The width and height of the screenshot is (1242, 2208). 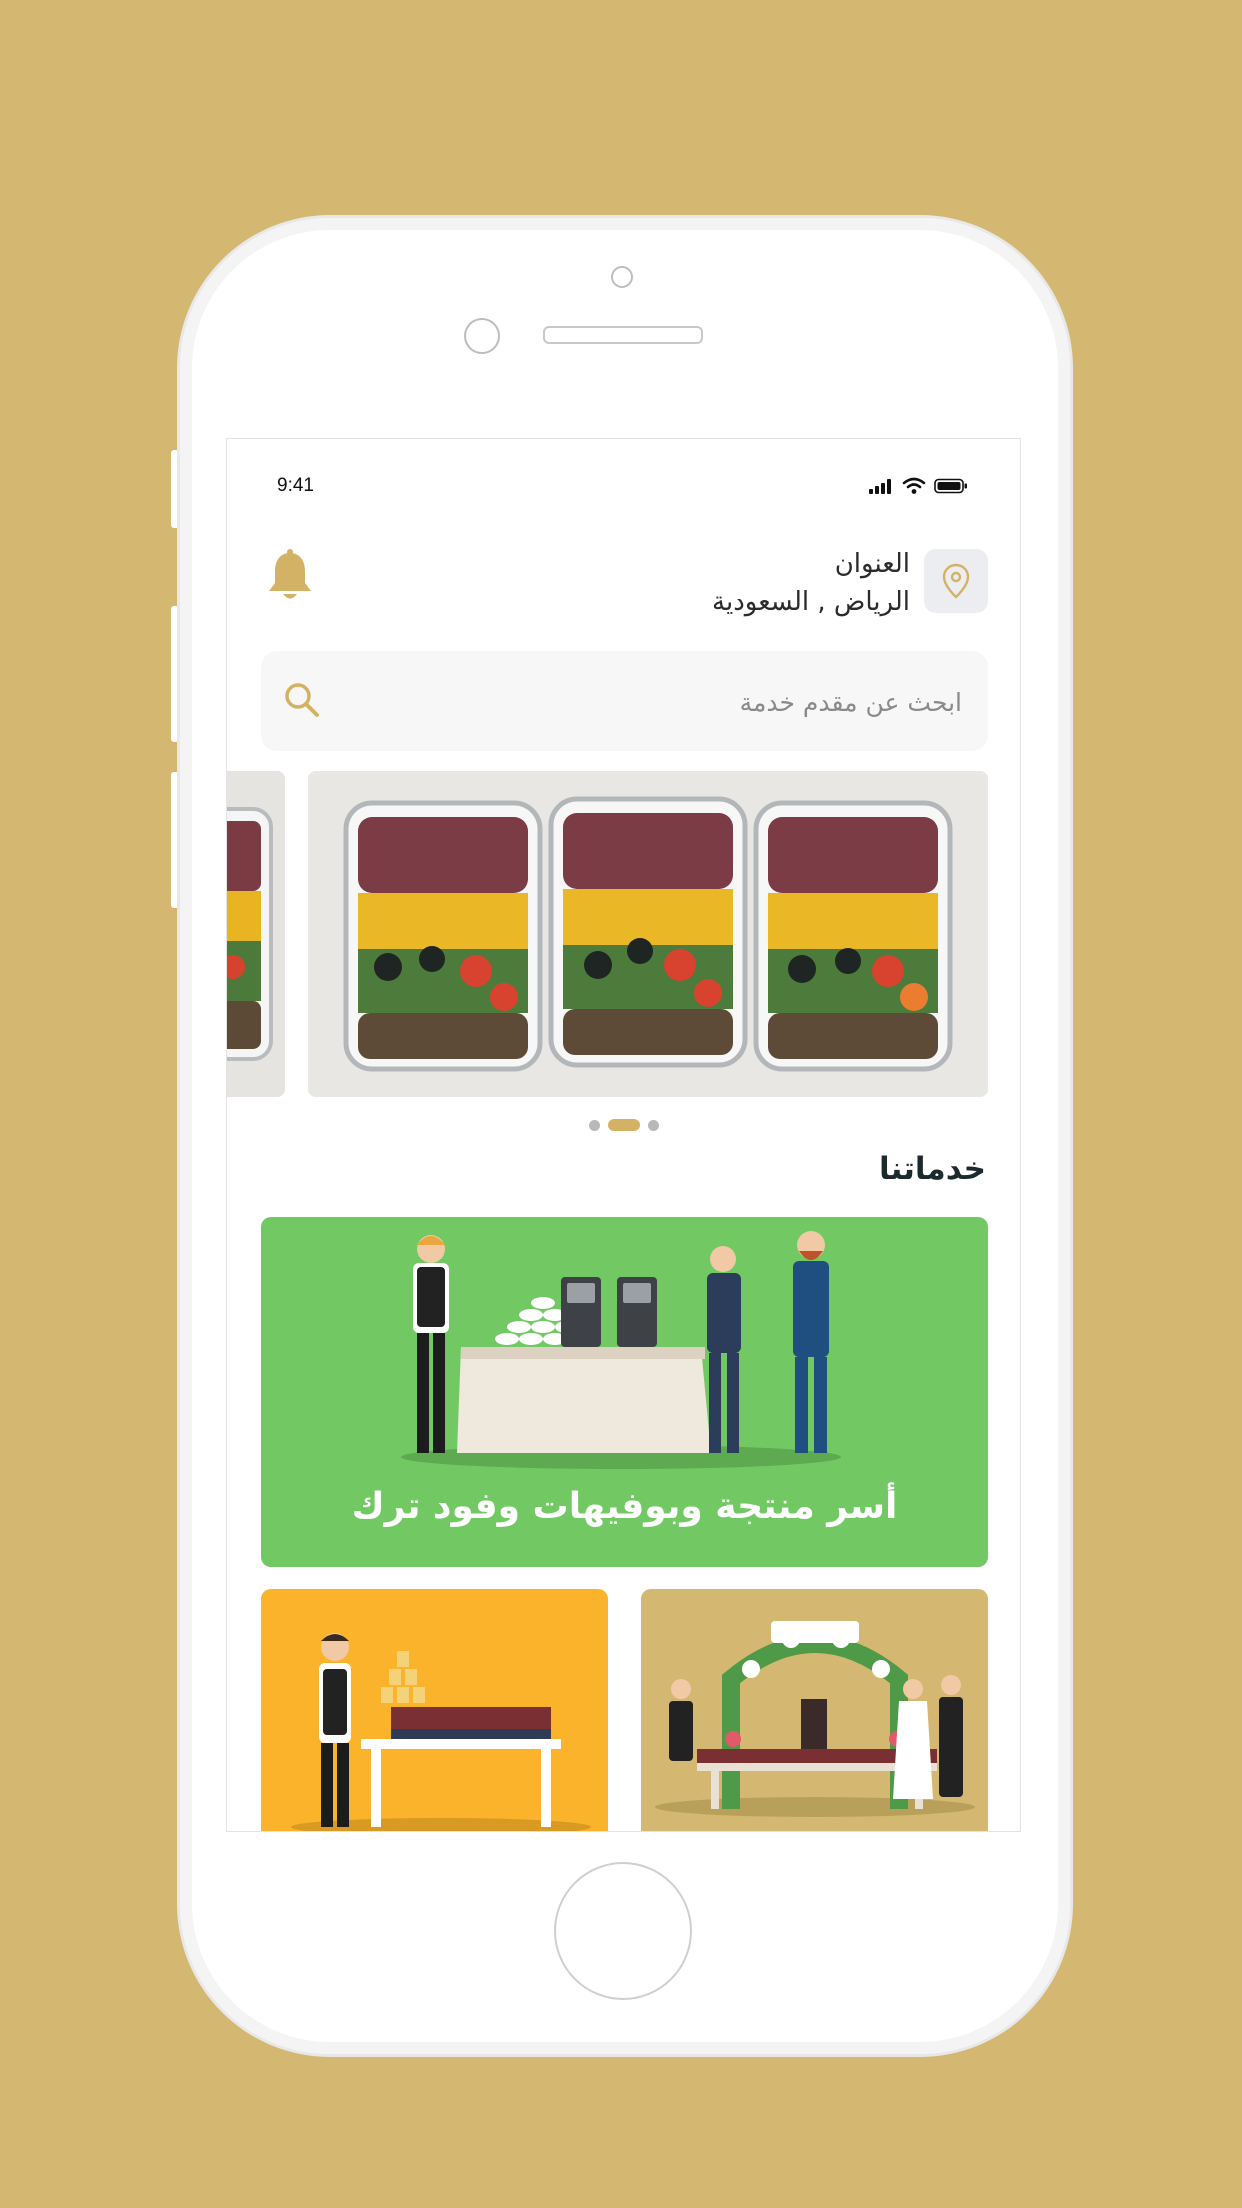 I want to click on carousel-indicator, so click(x=623, y=1125).